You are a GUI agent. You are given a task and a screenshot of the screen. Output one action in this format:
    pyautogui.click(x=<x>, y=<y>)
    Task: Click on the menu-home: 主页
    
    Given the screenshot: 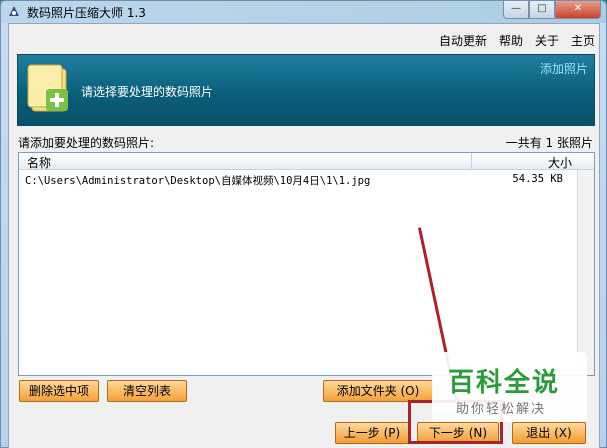 What is the action you would take?
    pyautogui.click(x=583, y=40)
    